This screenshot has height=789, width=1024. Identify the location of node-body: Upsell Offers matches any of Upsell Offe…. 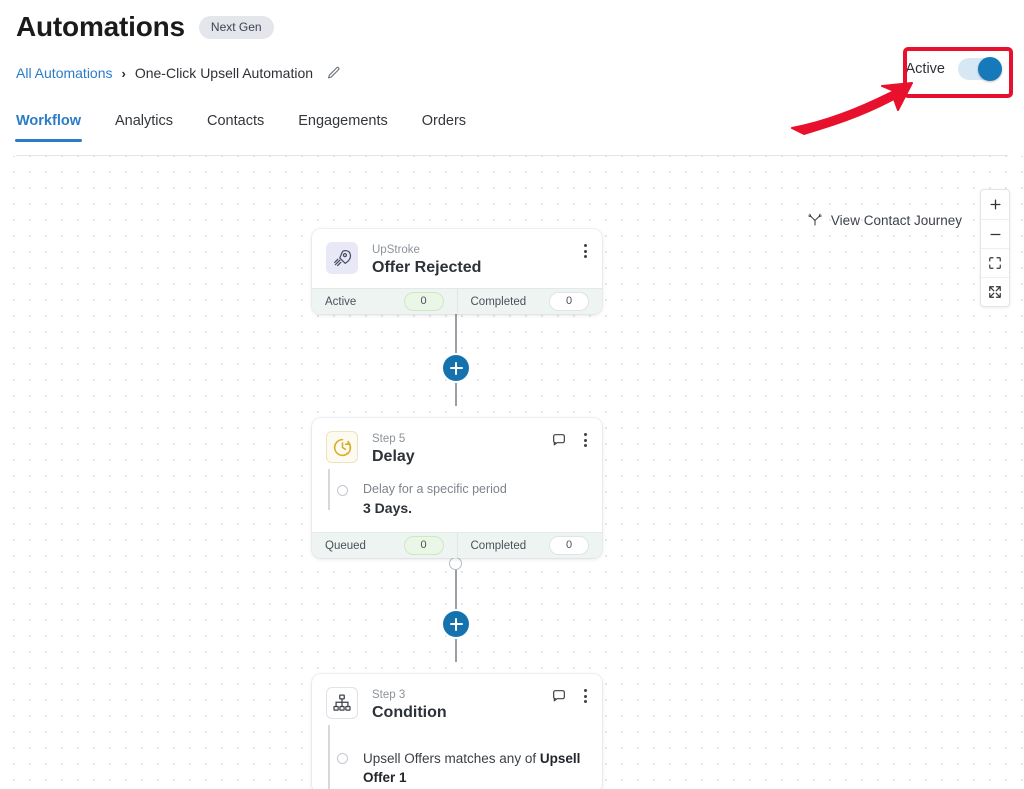
(457, 757).